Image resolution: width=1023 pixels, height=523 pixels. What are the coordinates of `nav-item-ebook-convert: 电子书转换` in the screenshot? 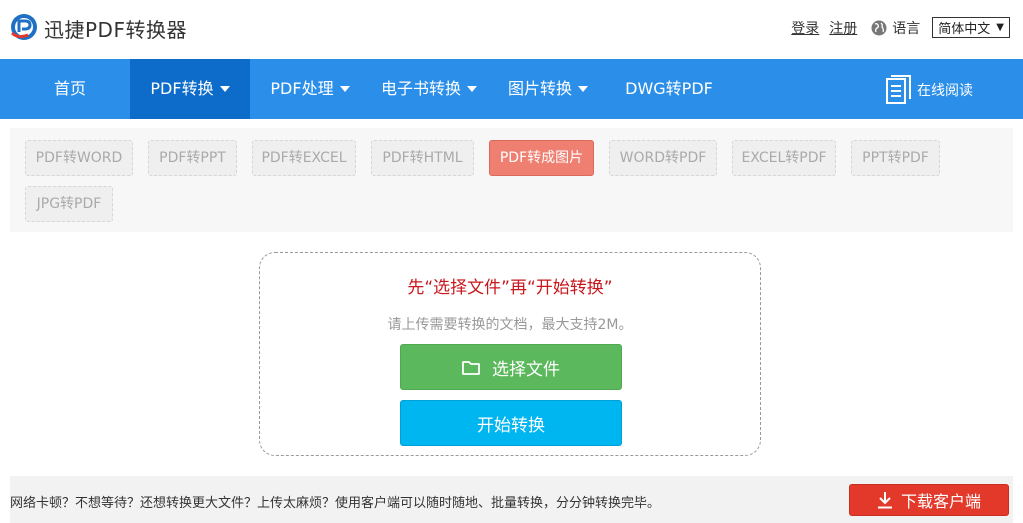 It's located at (429, 89).